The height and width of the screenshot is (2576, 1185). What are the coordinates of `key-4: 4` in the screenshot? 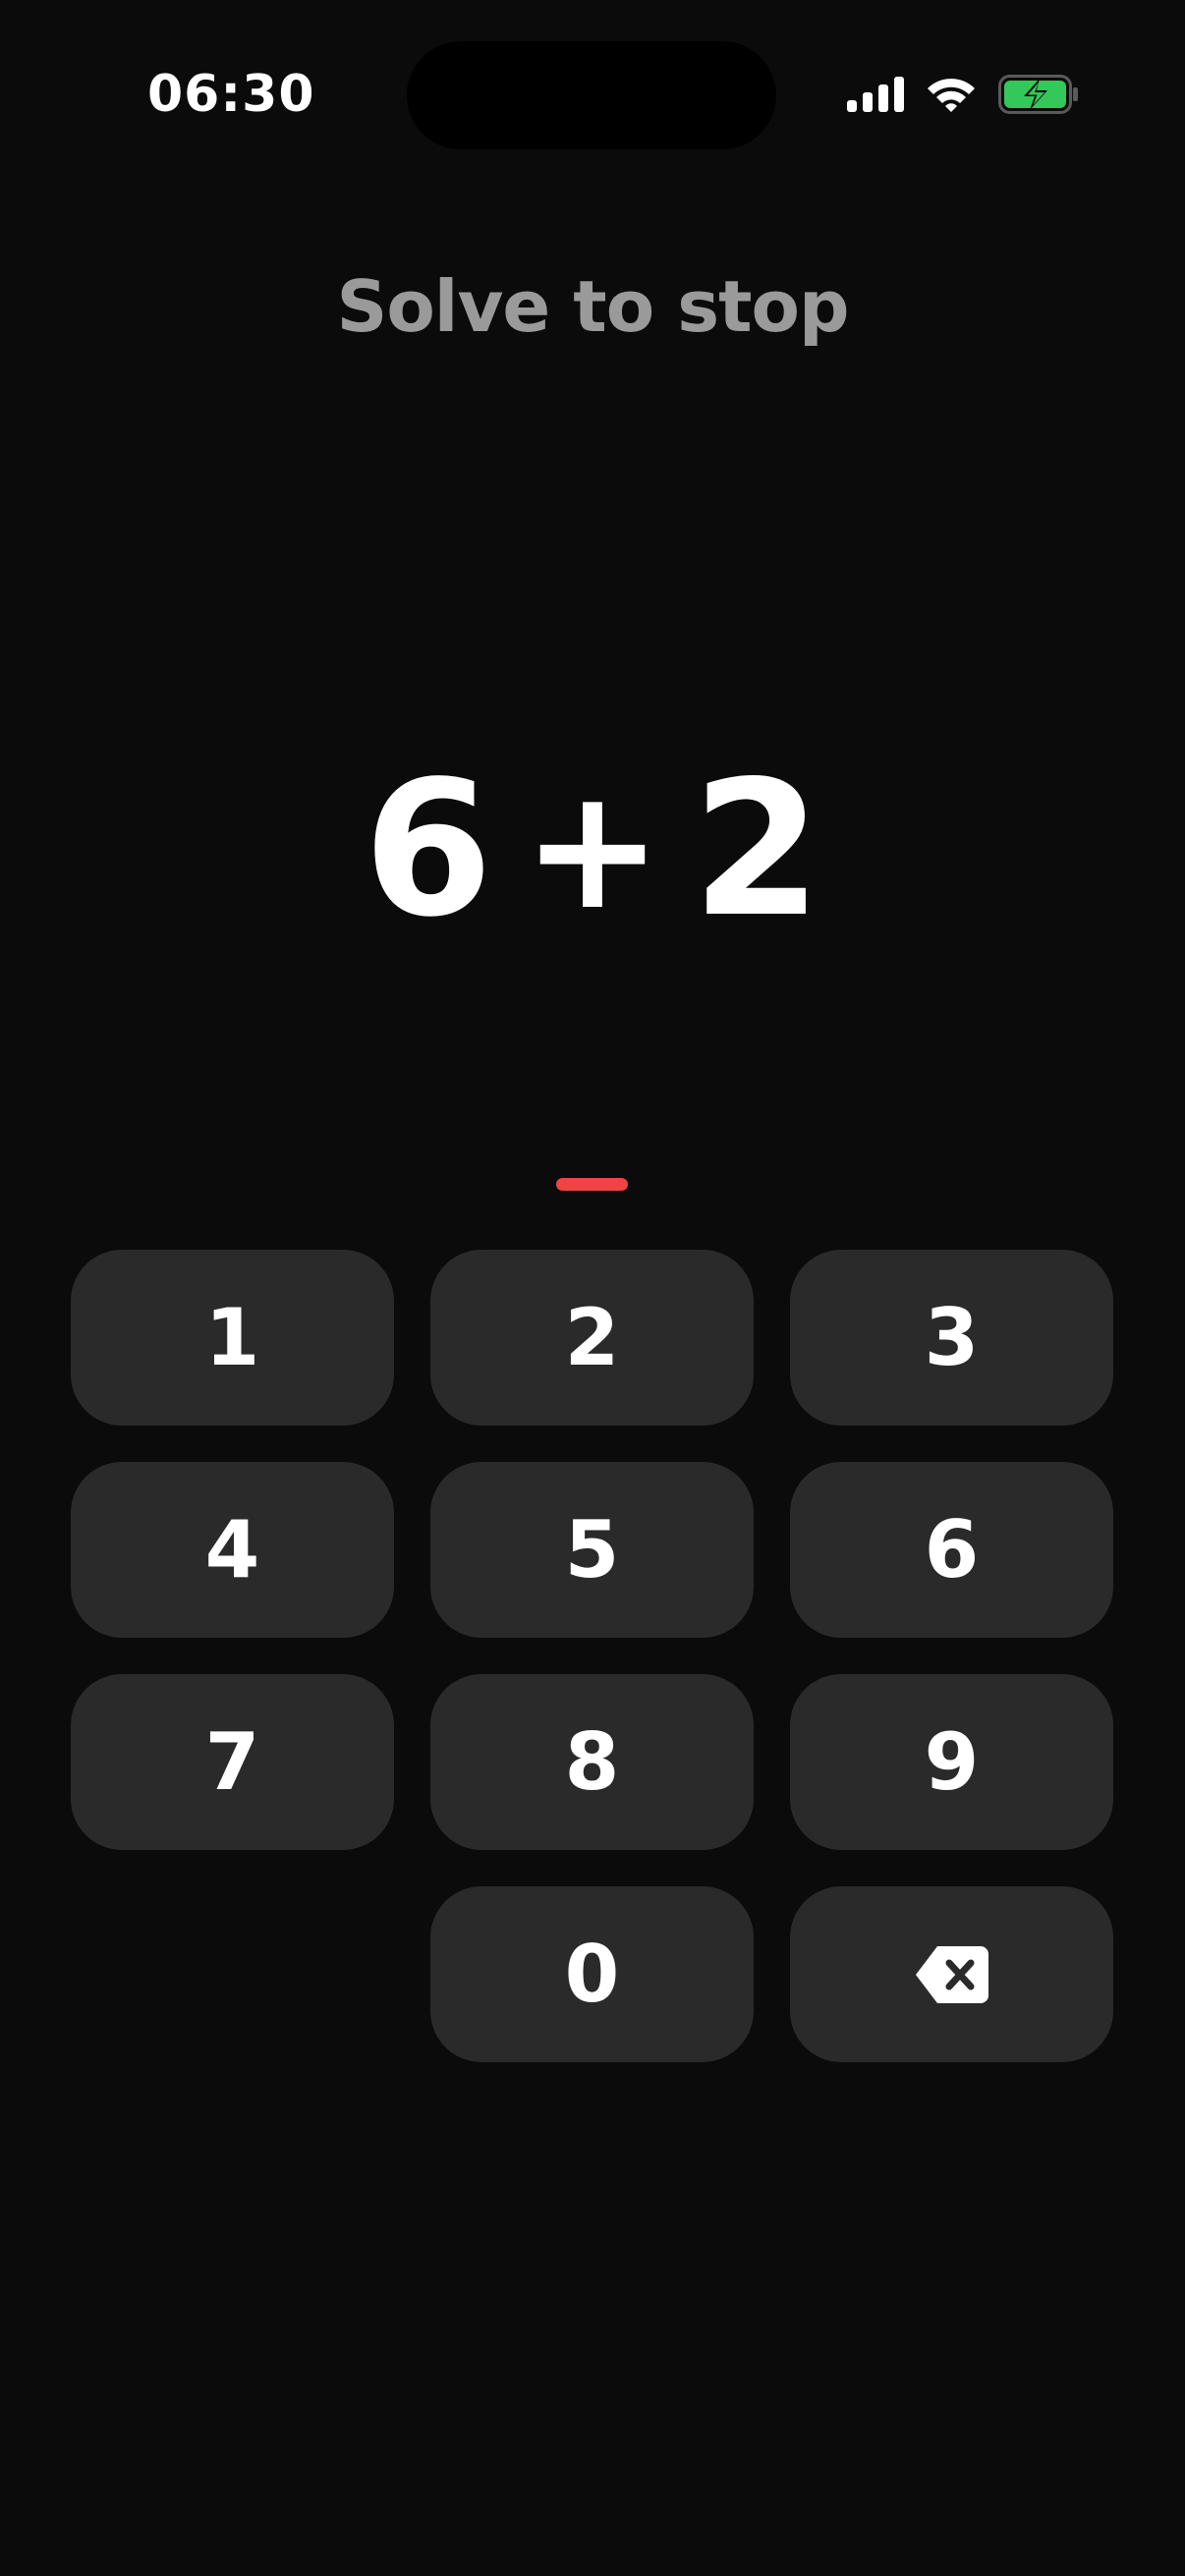 It's located at (232, 1550).